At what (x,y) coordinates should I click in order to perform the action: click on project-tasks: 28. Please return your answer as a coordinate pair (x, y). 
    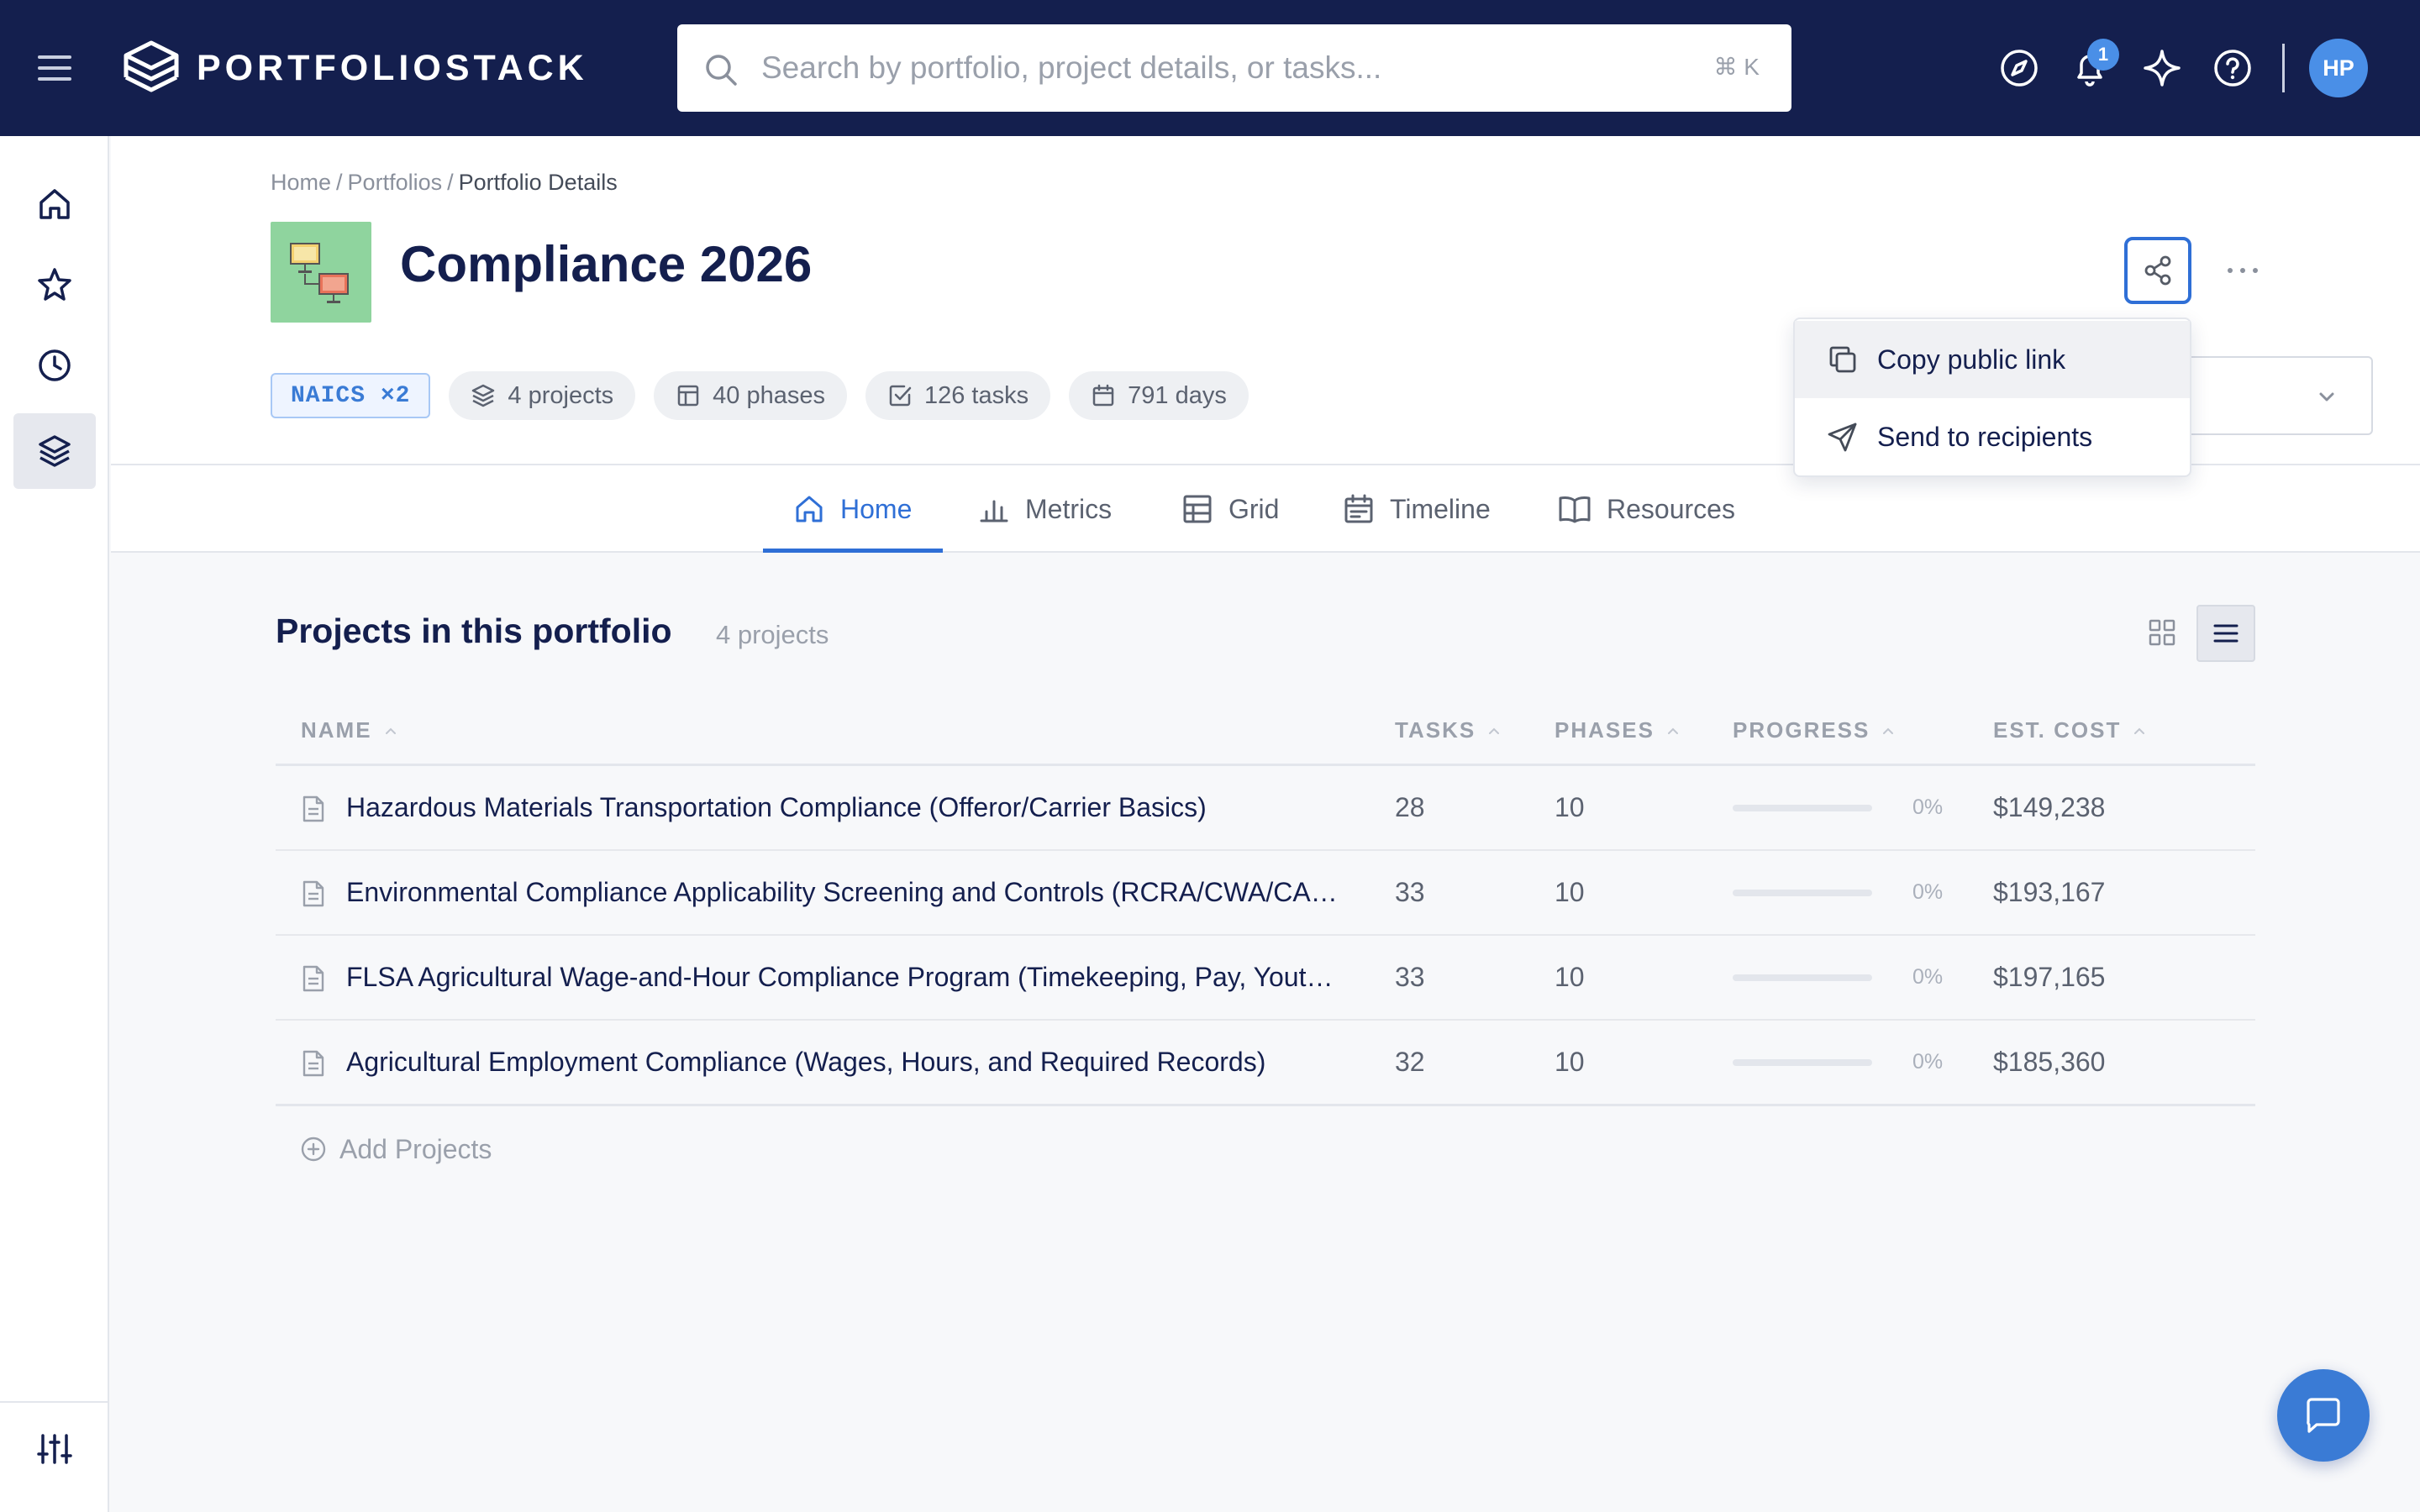
    Looking at the image, I should click on (1410, 807).